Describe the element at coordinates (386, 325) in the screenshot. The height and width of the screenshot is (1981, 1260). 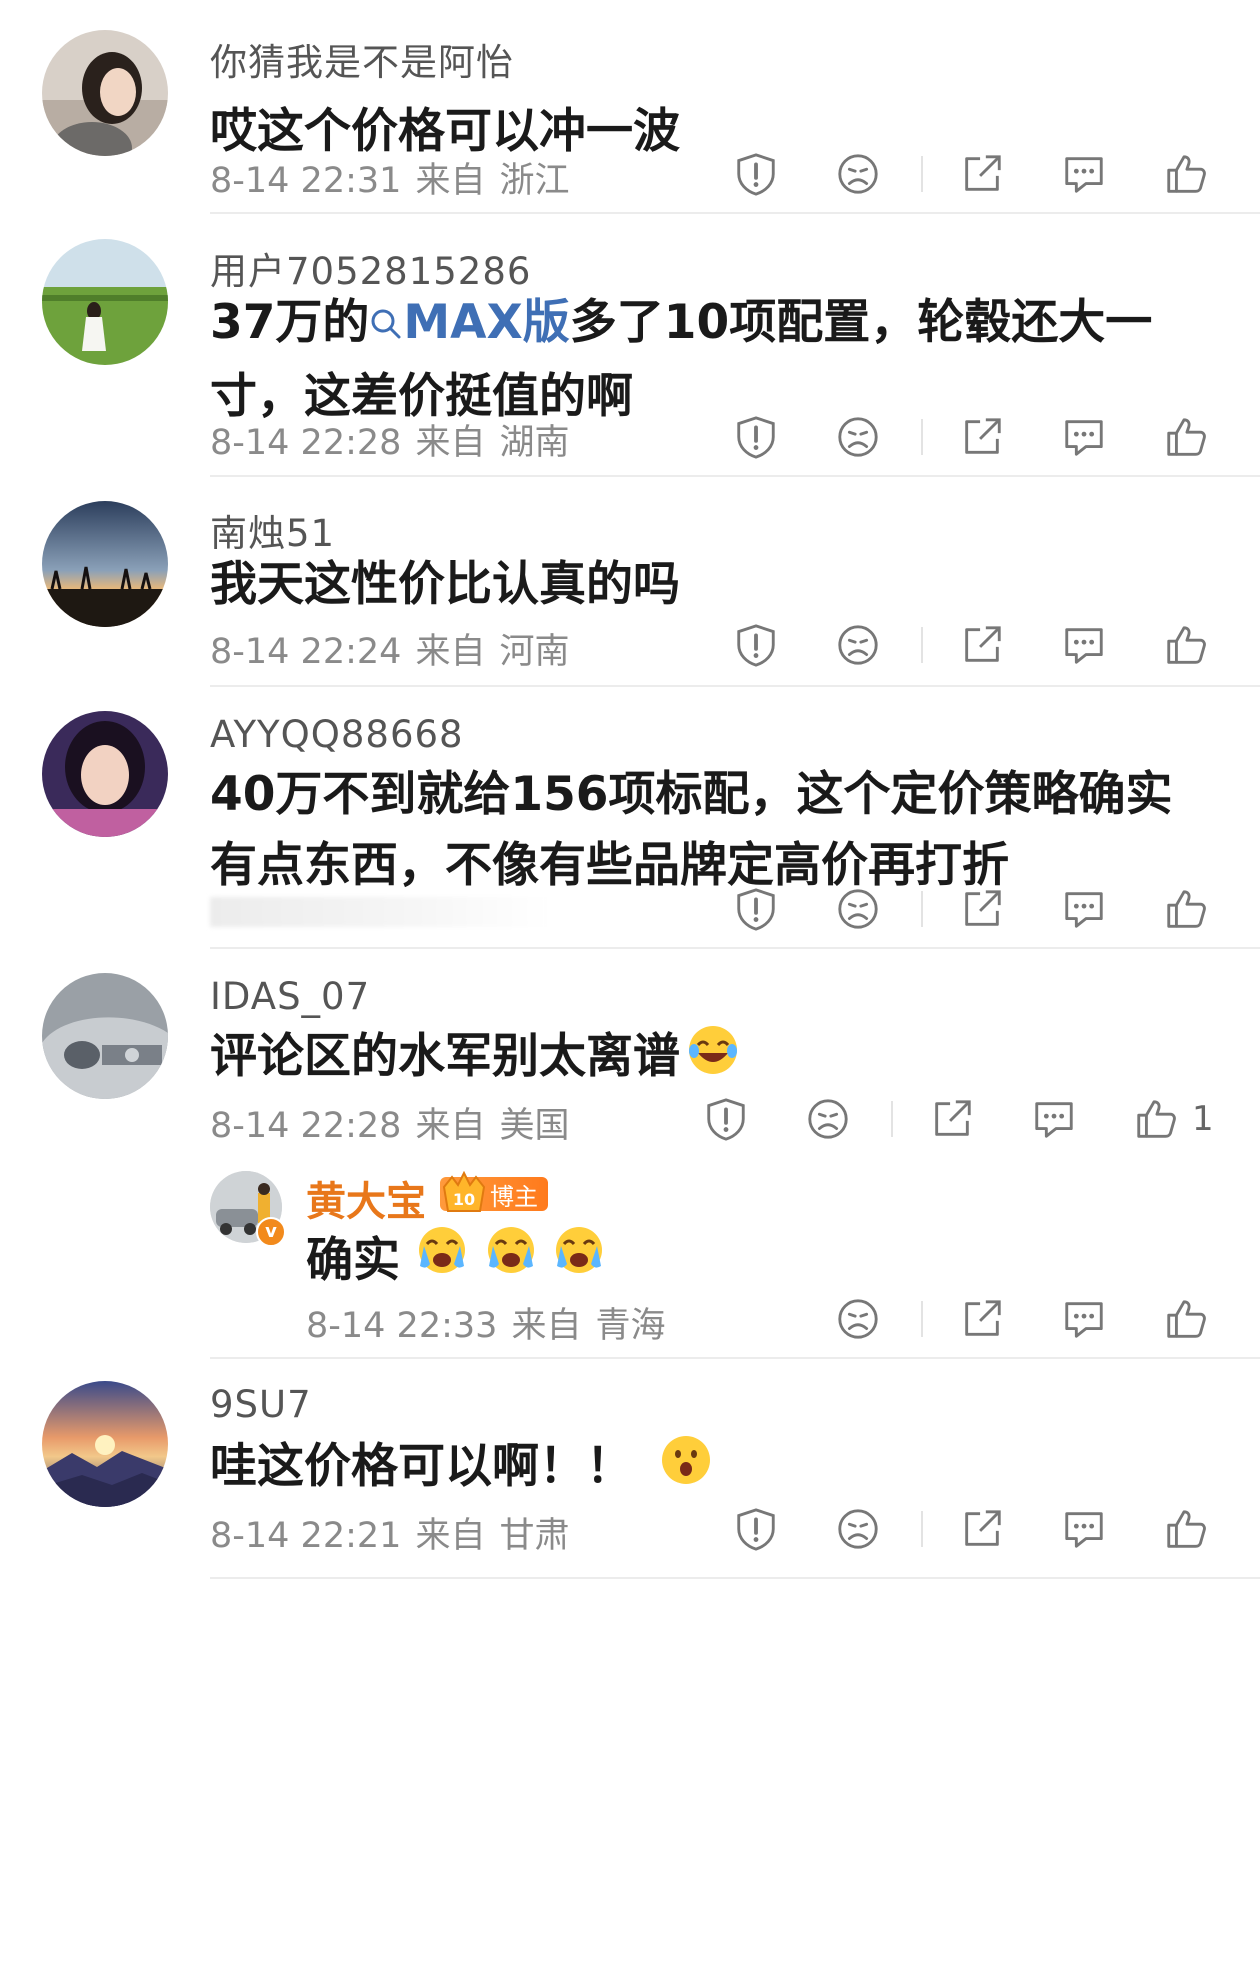
I see `search-icon` at that location.